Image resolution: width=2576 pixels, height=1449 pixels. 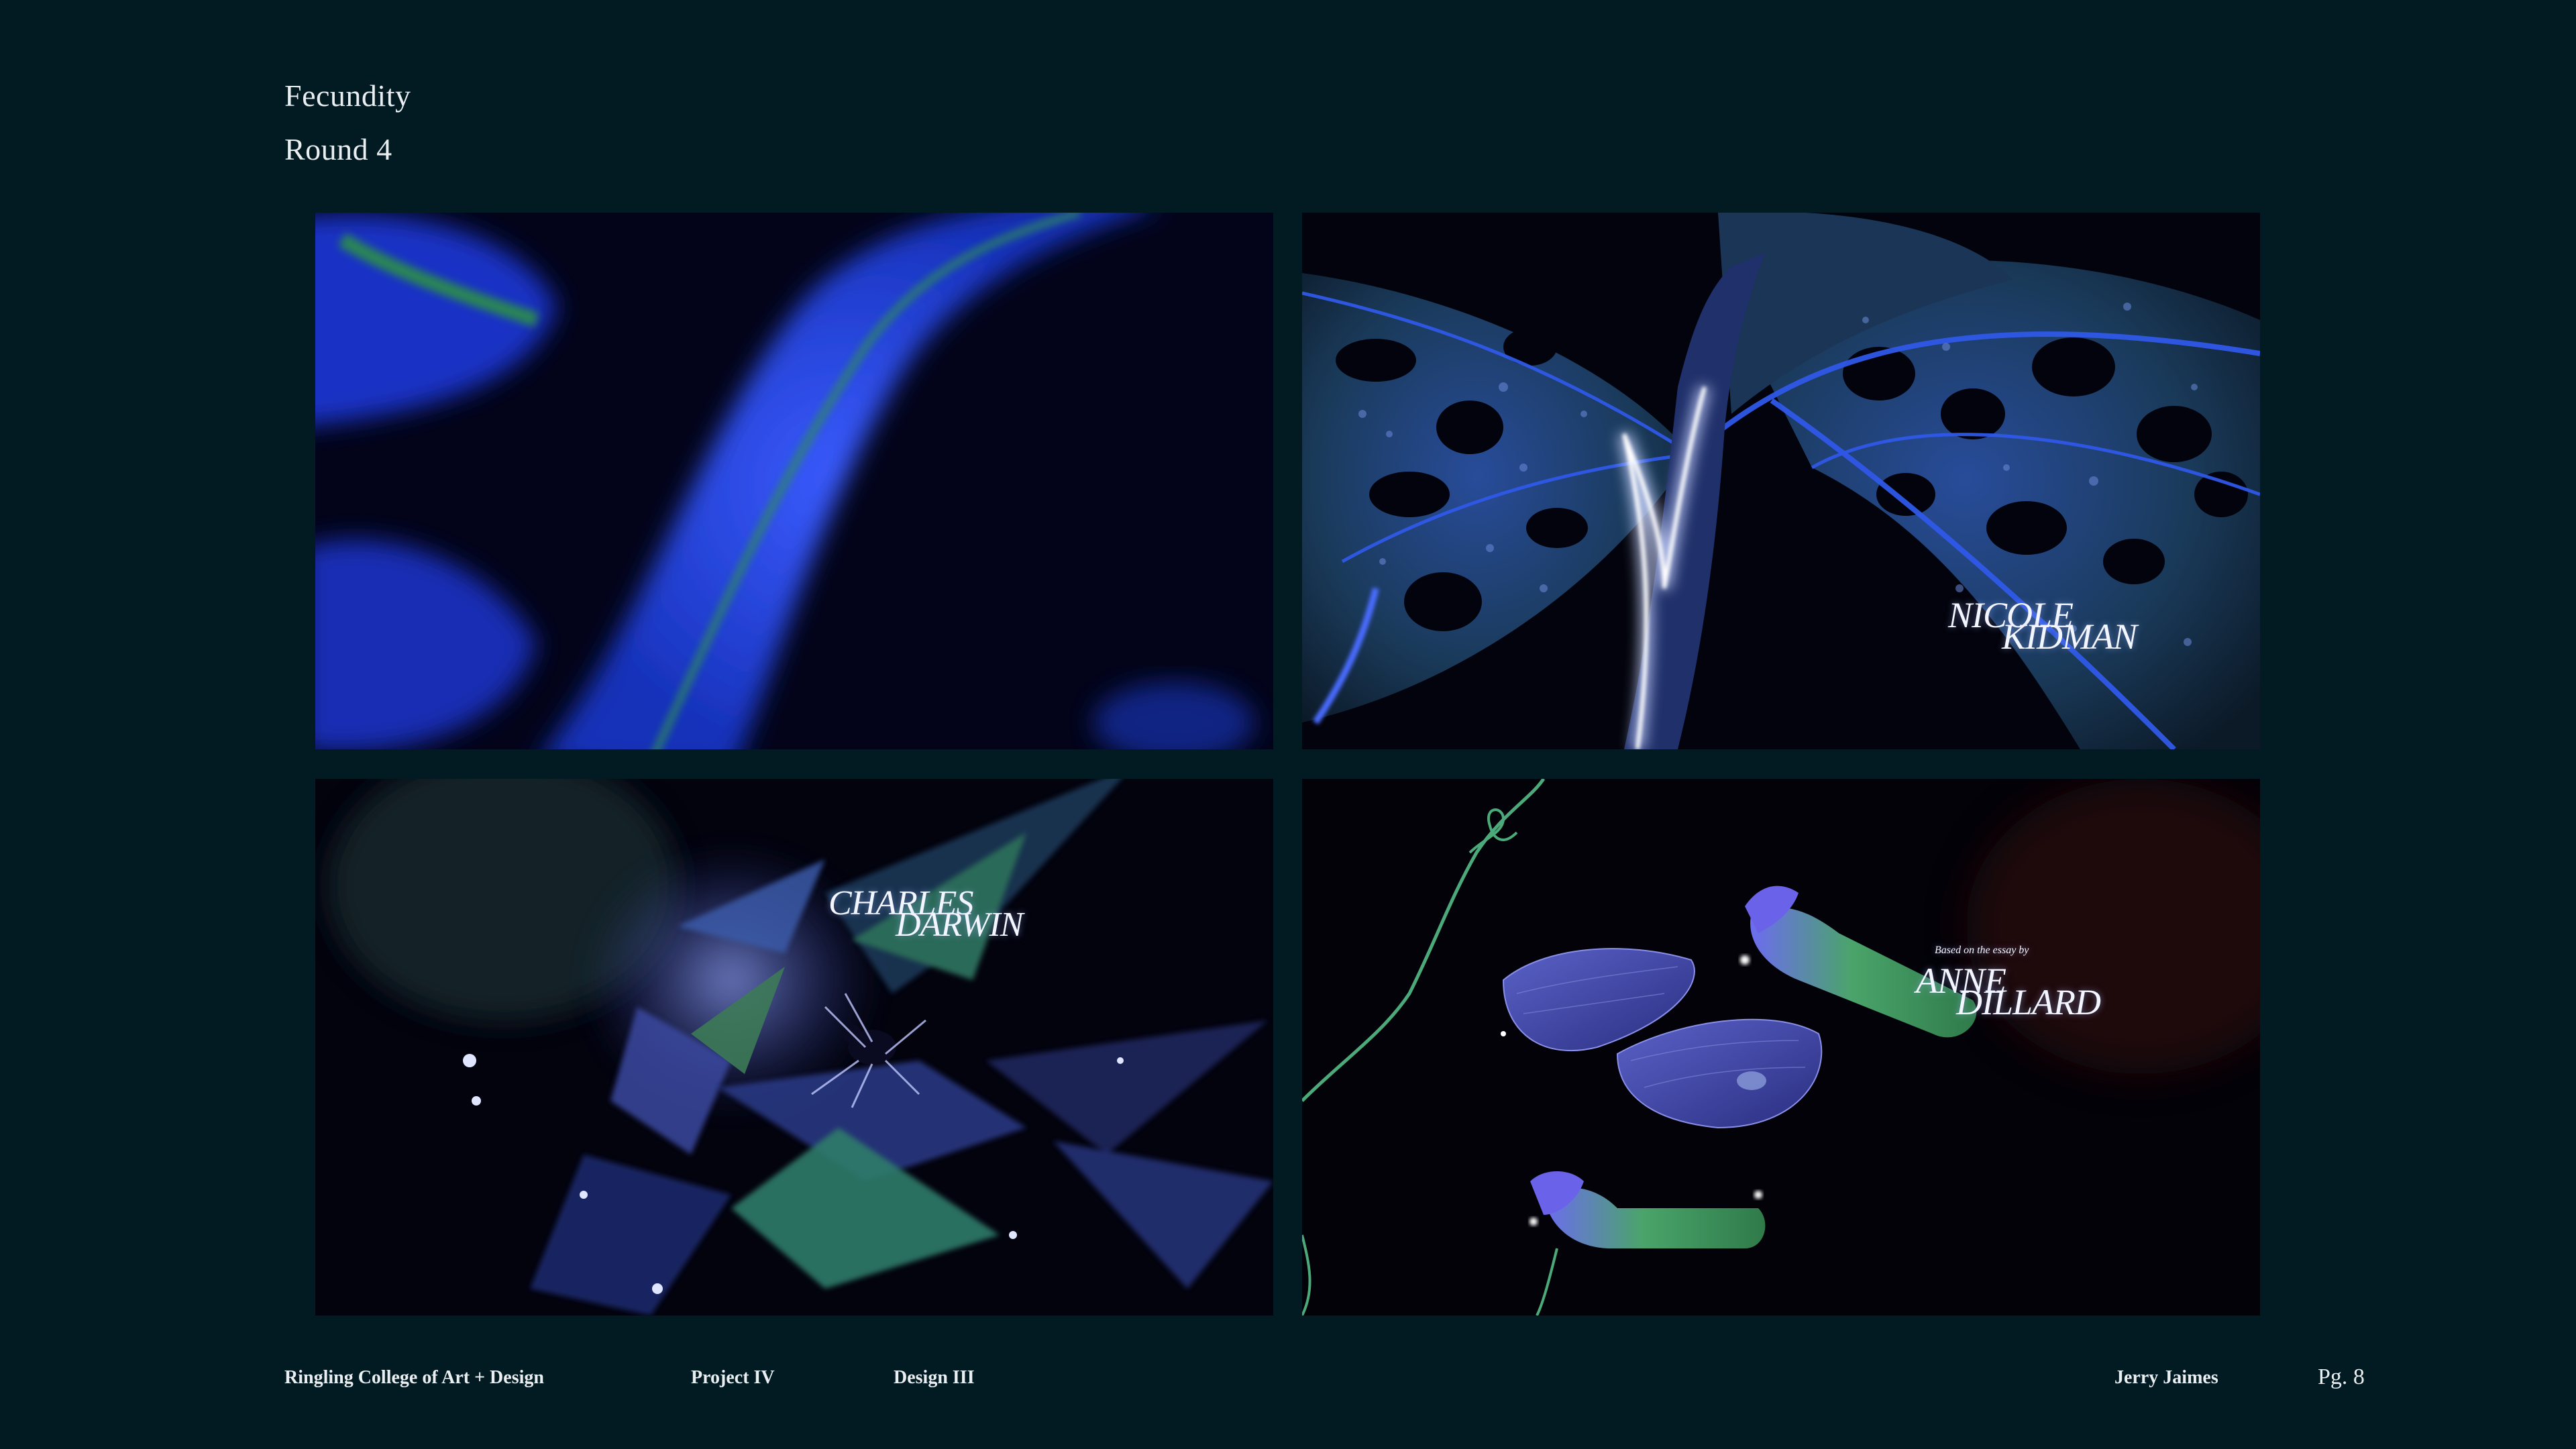 What do you see at coordinates (2341, 1376) in the screenshot?
I see `page-number: Pg. 8` at bounding box center [2341, 1376].